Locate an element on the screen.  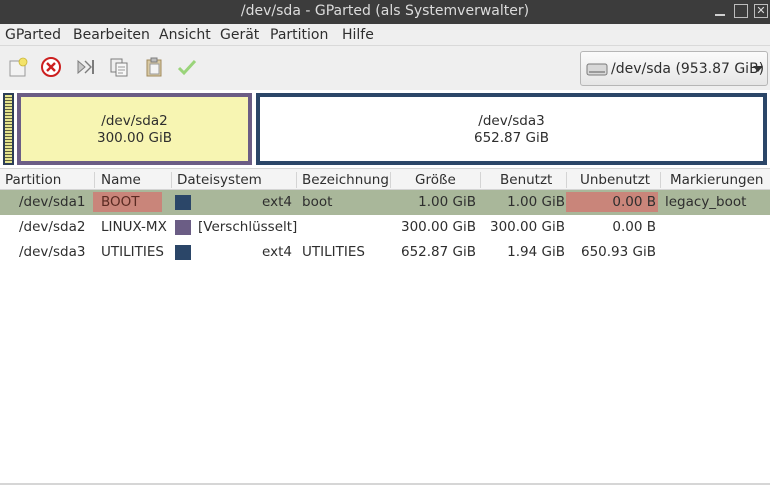
resize-move-icon is located at coordinates (85, 67).